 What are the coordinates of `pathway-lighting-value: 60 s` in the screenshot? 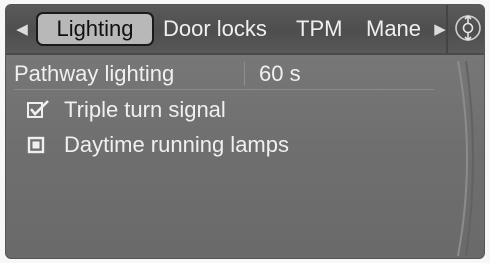 It's located at (280, 74).